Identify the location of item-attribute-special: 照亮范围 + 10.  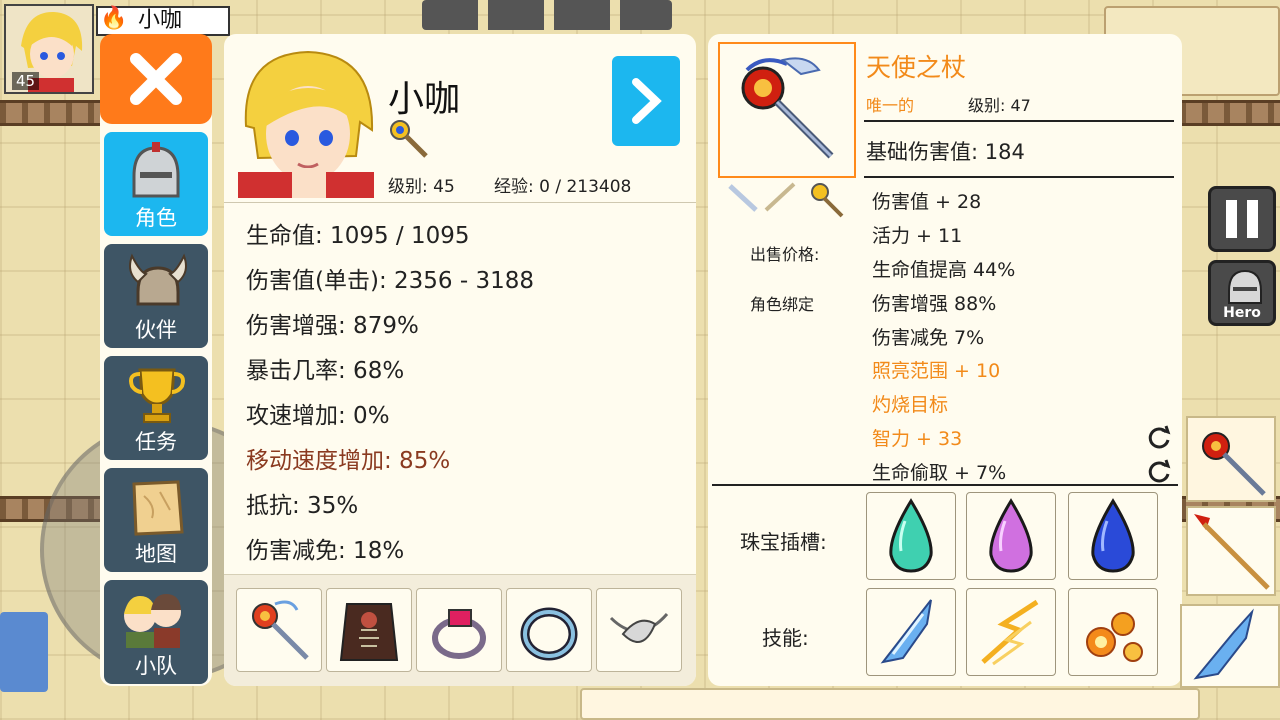
(936, 371).